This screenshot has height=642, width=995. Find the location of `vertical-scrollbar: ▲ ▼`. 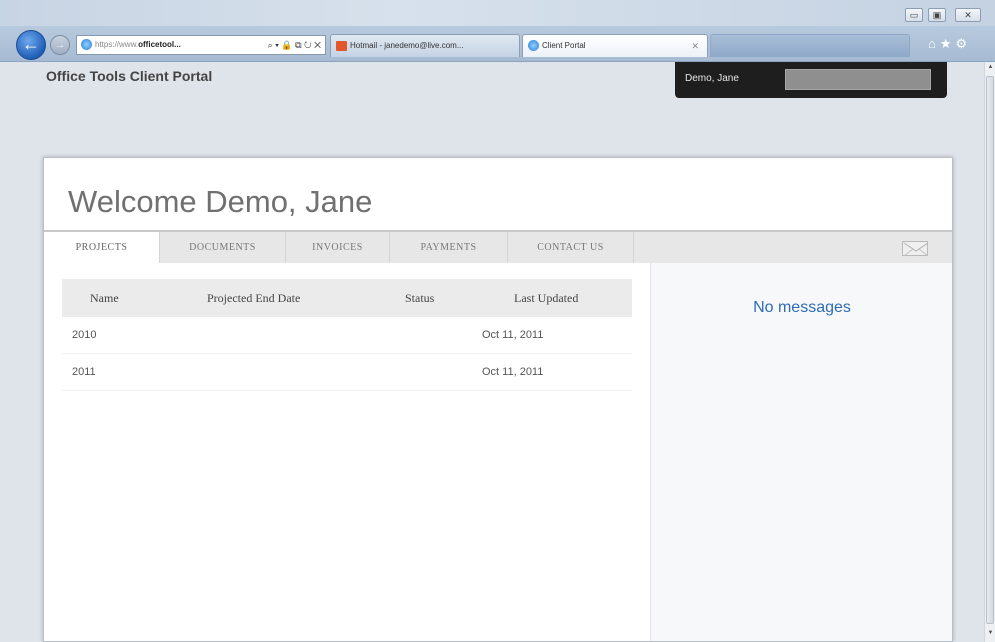

vertical-scrollbar: ▲ ▼ is located at coordinates (989, 352).